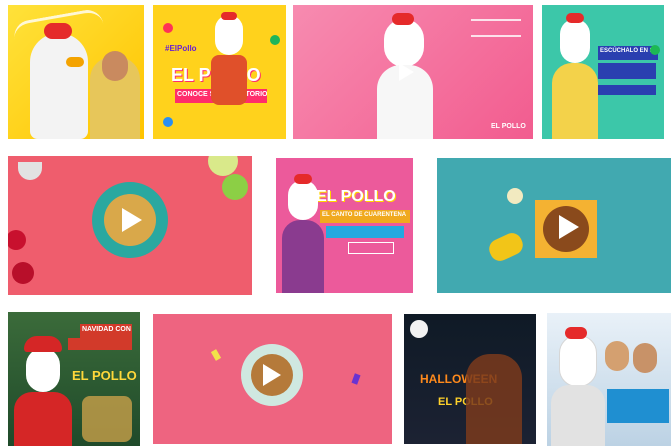 Image resolution: width=671 pixels, height=446 pixels. What do you see at coordinates (115, 66) in the screenshot?
I see `person-head` at bounding box center [115, 66].